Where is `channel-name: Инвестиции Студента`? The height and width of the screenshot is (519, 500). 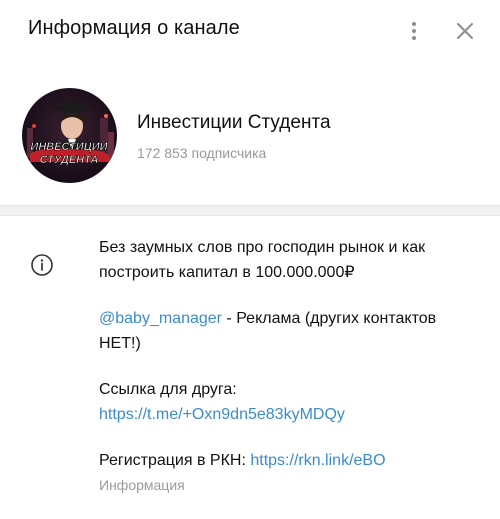 channel-name: Инвестиции Студента is located at coordinates (234, 122).